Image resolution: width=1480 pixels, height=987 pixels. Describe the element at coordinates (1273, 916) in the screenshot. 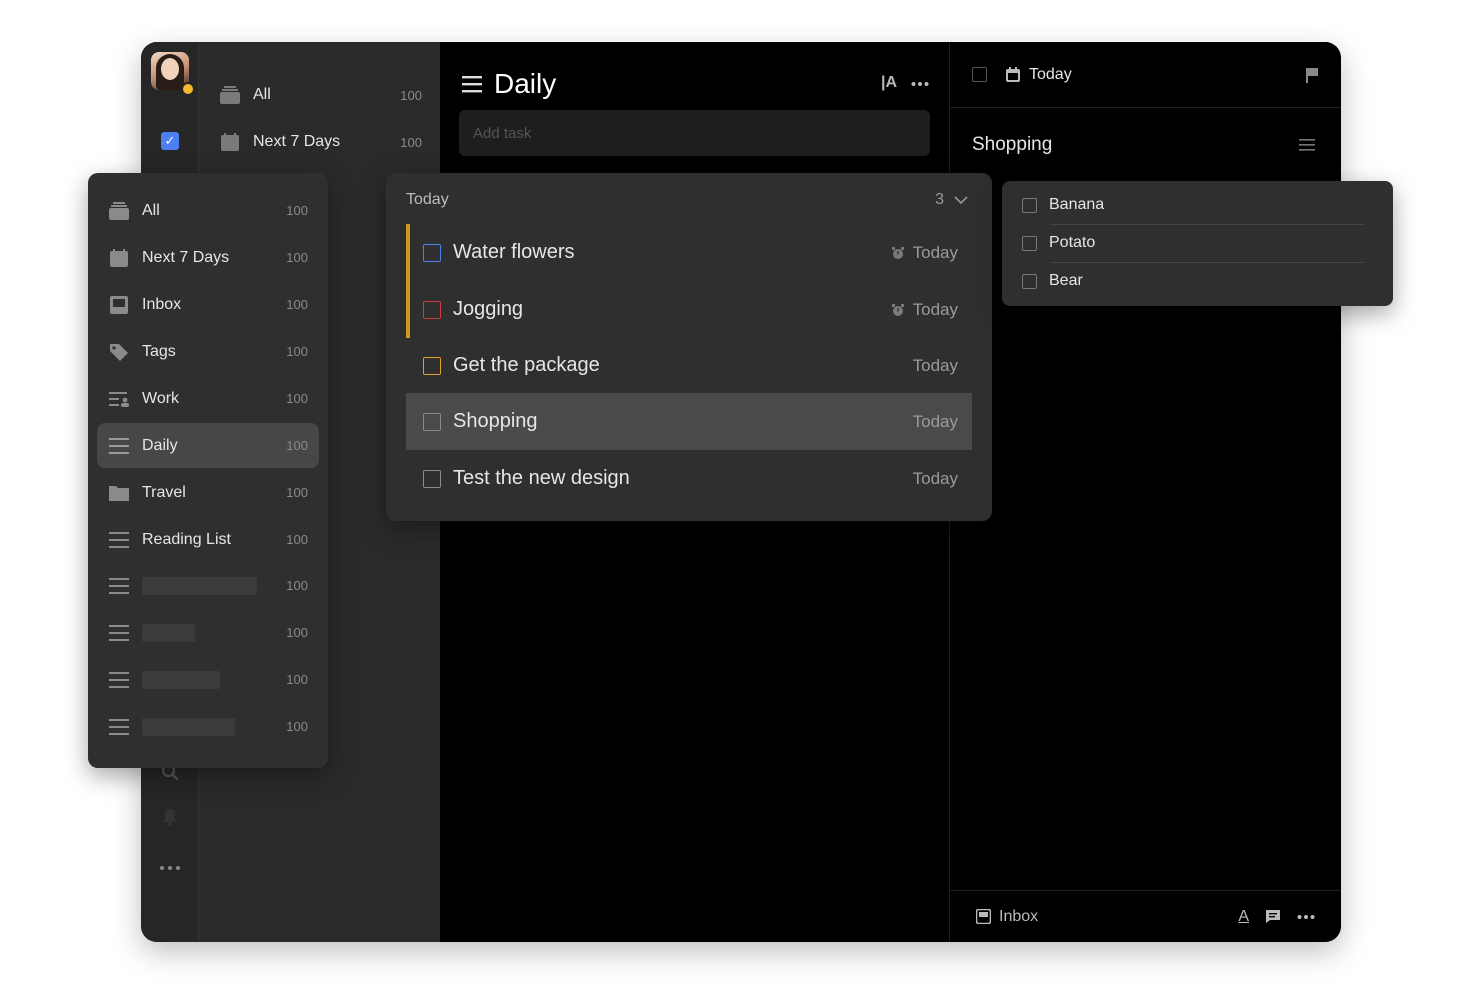

I see `comment-icon` at that location.